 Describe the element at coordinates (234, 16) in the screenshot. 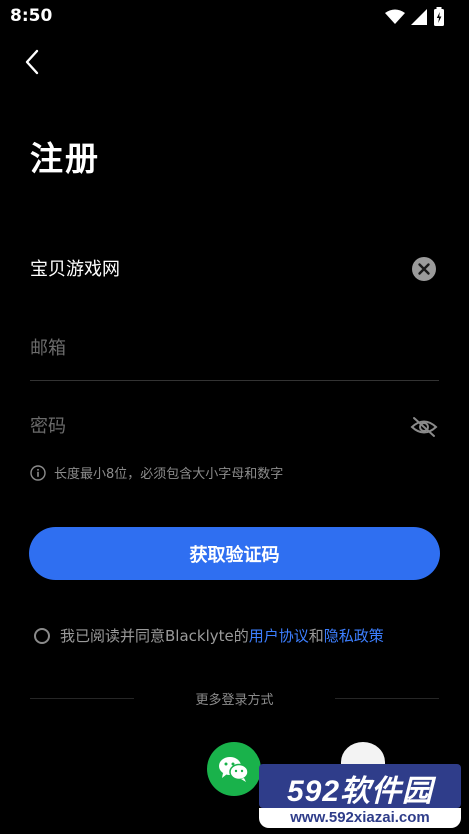

I see `status-bar: 8:50` at that location.